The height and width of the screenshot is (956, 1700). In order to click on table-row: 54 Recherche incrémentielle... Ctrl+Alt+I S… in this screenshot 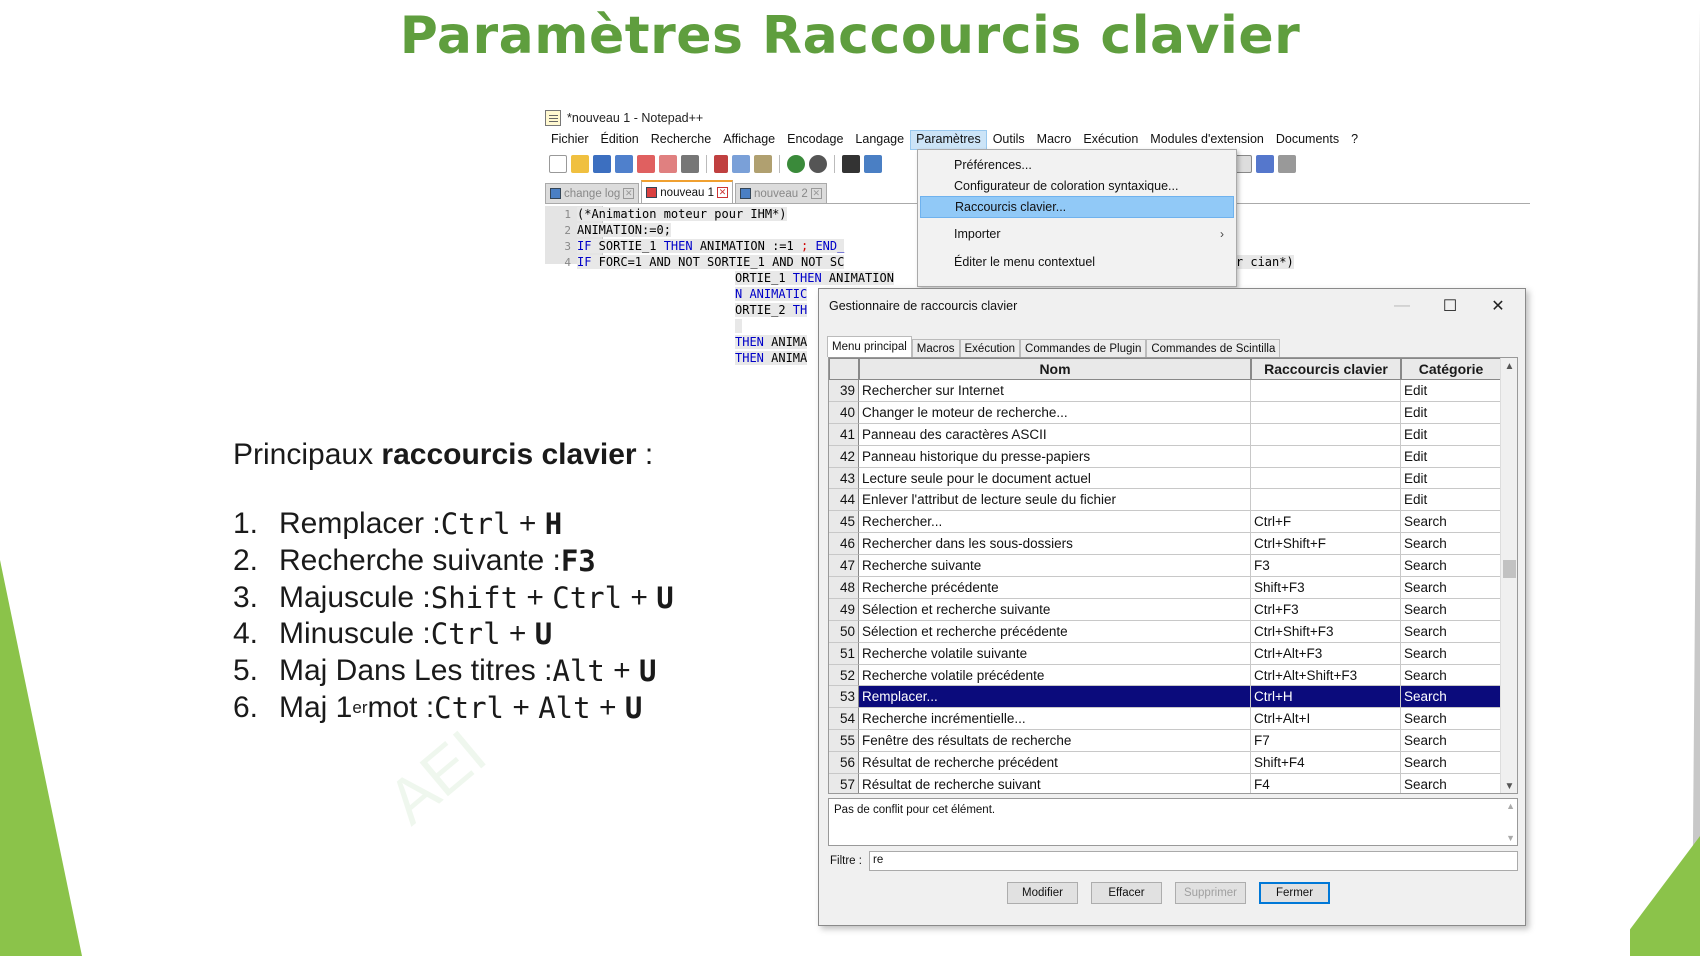, I will do `click(1165, 719)`.